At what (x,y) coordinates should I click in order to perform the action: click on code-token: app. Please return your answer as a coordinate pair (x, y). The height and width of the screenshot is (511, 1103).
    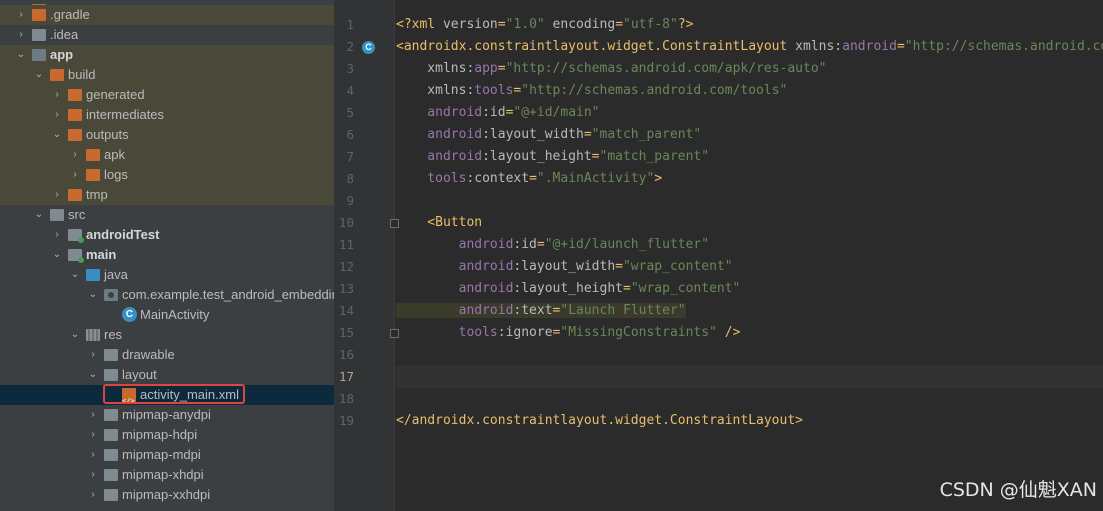
    Looking at the image, I should click on (486, 68).